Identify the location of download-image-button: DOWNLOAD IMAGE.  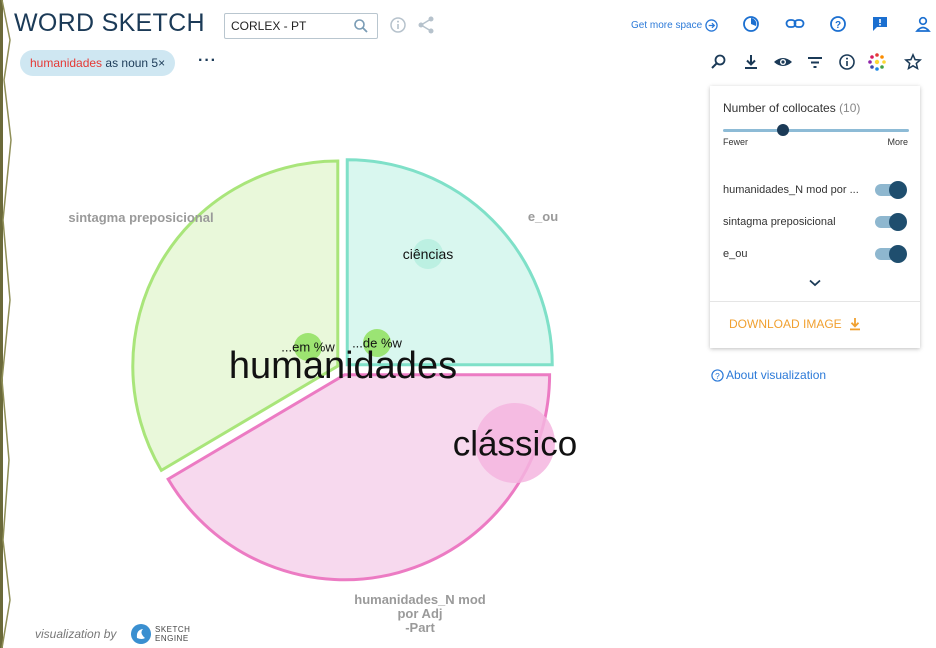
(795, 324).